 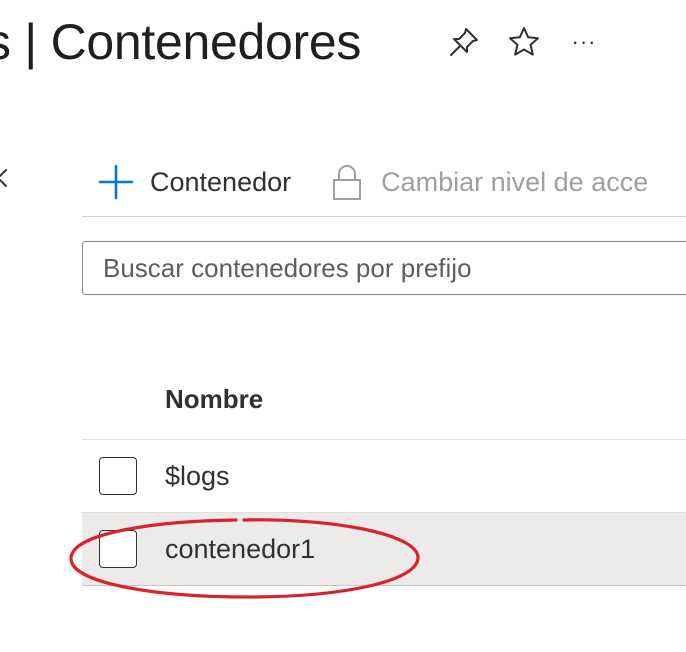 What do you see at coordinates (240, 549) in the screenshot?
I see `container-name: contenedor1` at bounding box center [240, 549].